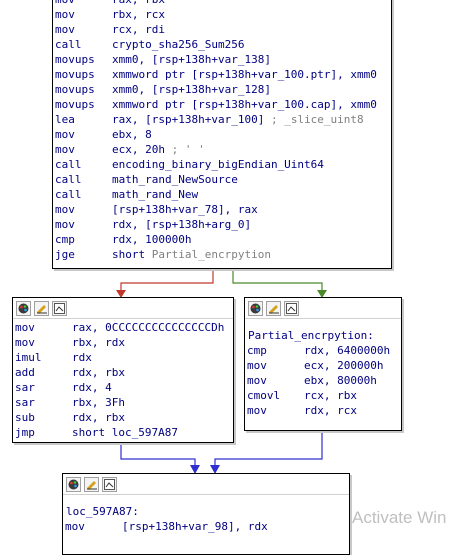 This screenshot has width=462, height=555. Describe the element at coordinates (82, 357) in the screenshot. I see `operands: rdx` at that location.